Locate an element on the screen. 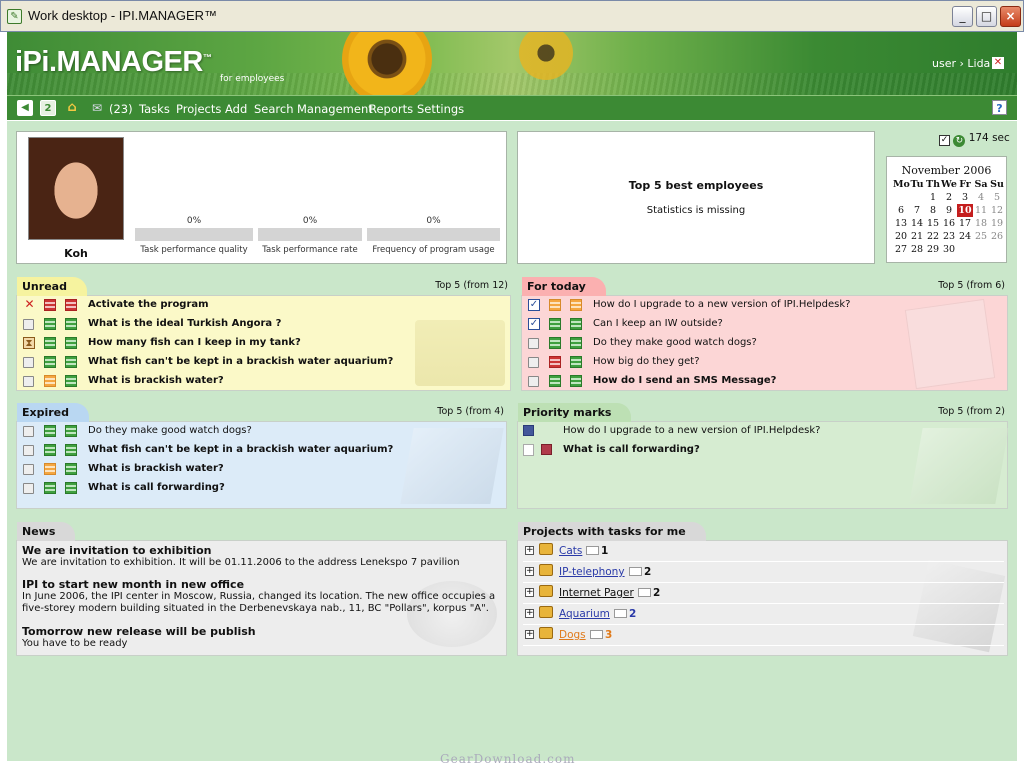 This screenshot has height=768, width=1024. calendar-day: 4 is located at coordinates (981, 197).